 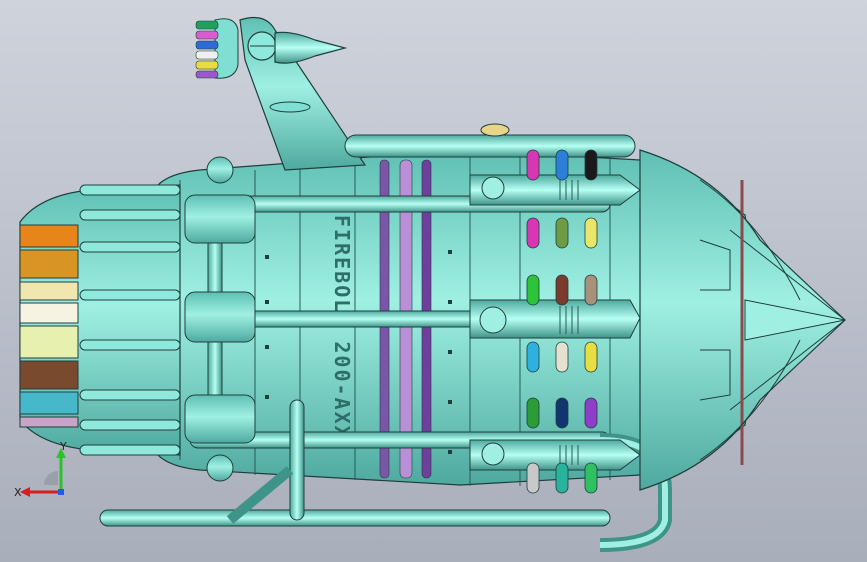 What do you see at coordinates (495, 130) in the screenshot?
I see `gold-cap` at bounding box center [495, 130].